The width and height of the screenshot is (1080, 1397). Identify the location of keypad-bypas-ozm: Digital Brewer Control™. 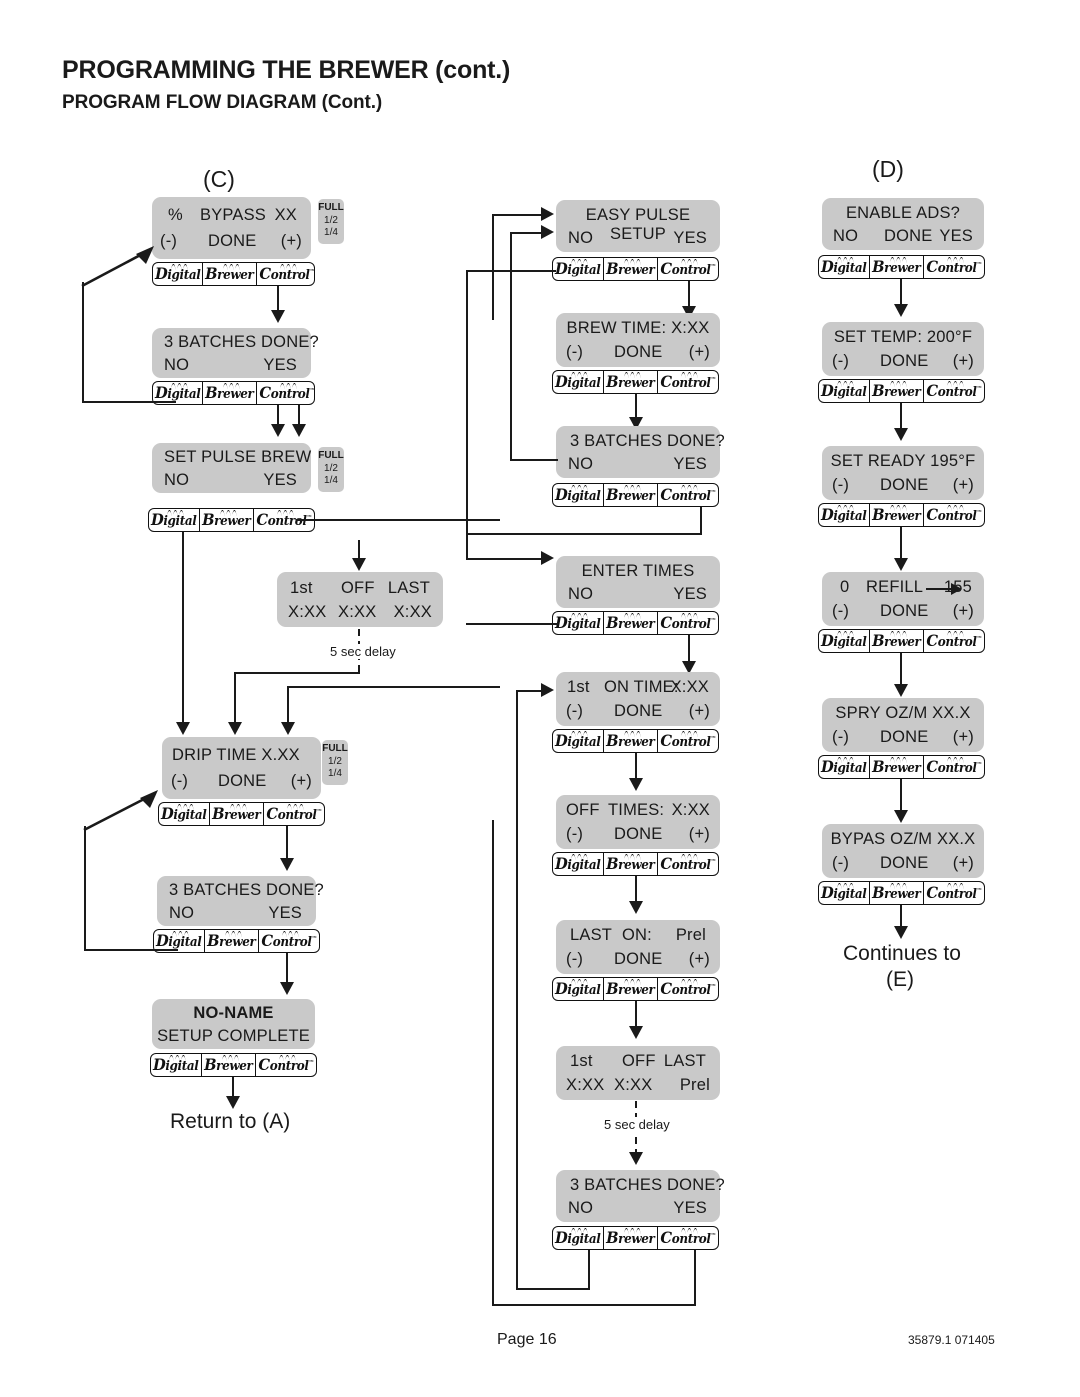
(901, 893).